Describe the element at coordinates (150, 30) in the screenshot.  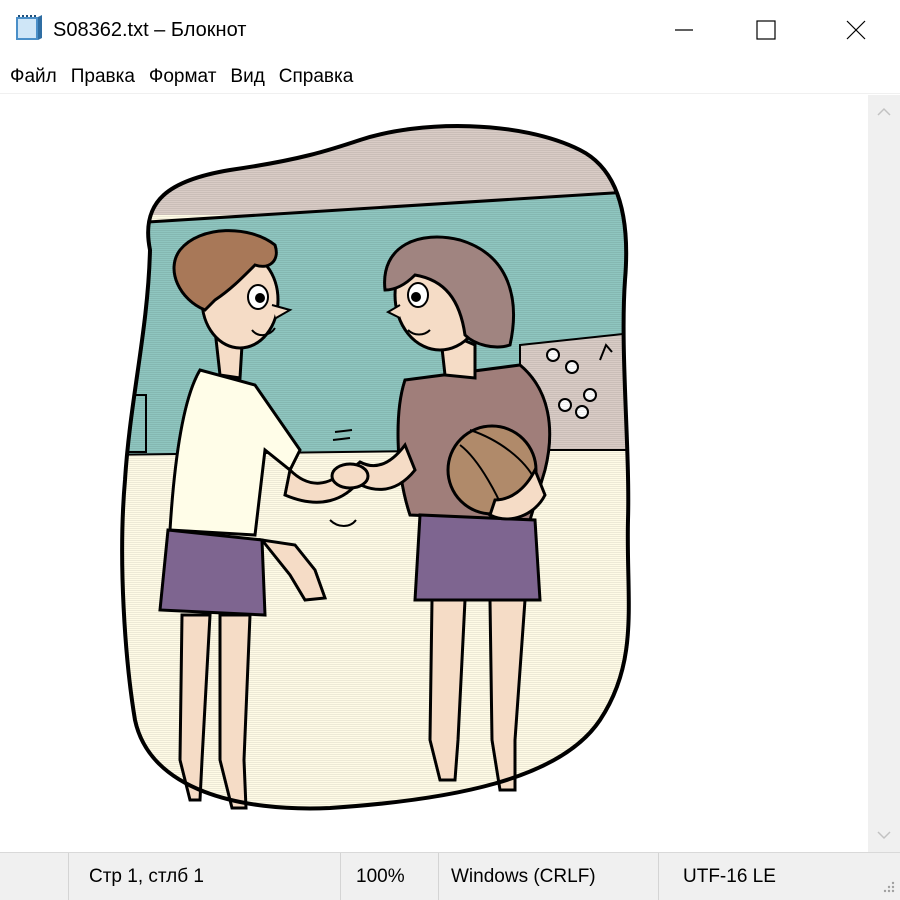
I see `window-title: S08362.txt – Блокнот` at that location.